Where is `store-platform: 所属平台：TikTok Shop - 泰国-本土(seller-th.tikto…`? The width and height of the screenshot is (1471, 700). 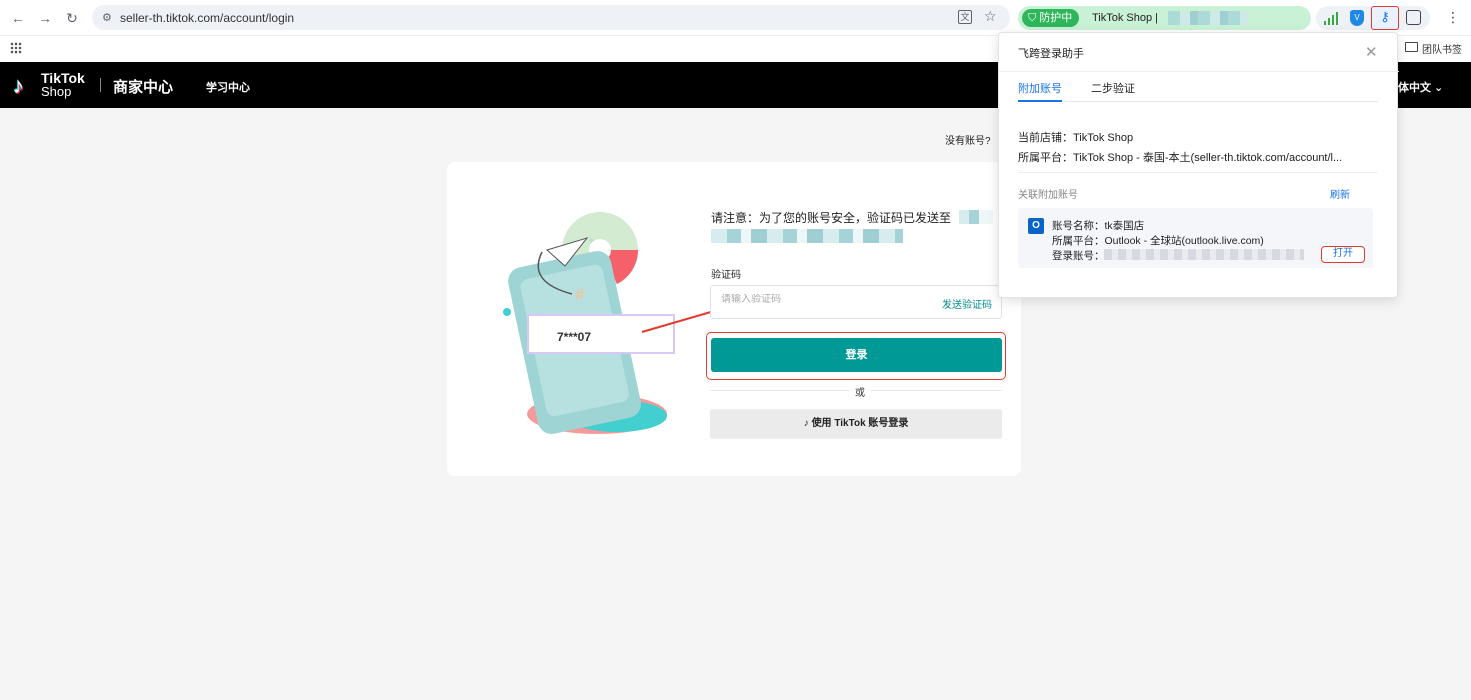
store-platform: 所属平台：TikTok Shop - 泰国-本土(seller-th.tikto… is located at coordinates (1180, 158).